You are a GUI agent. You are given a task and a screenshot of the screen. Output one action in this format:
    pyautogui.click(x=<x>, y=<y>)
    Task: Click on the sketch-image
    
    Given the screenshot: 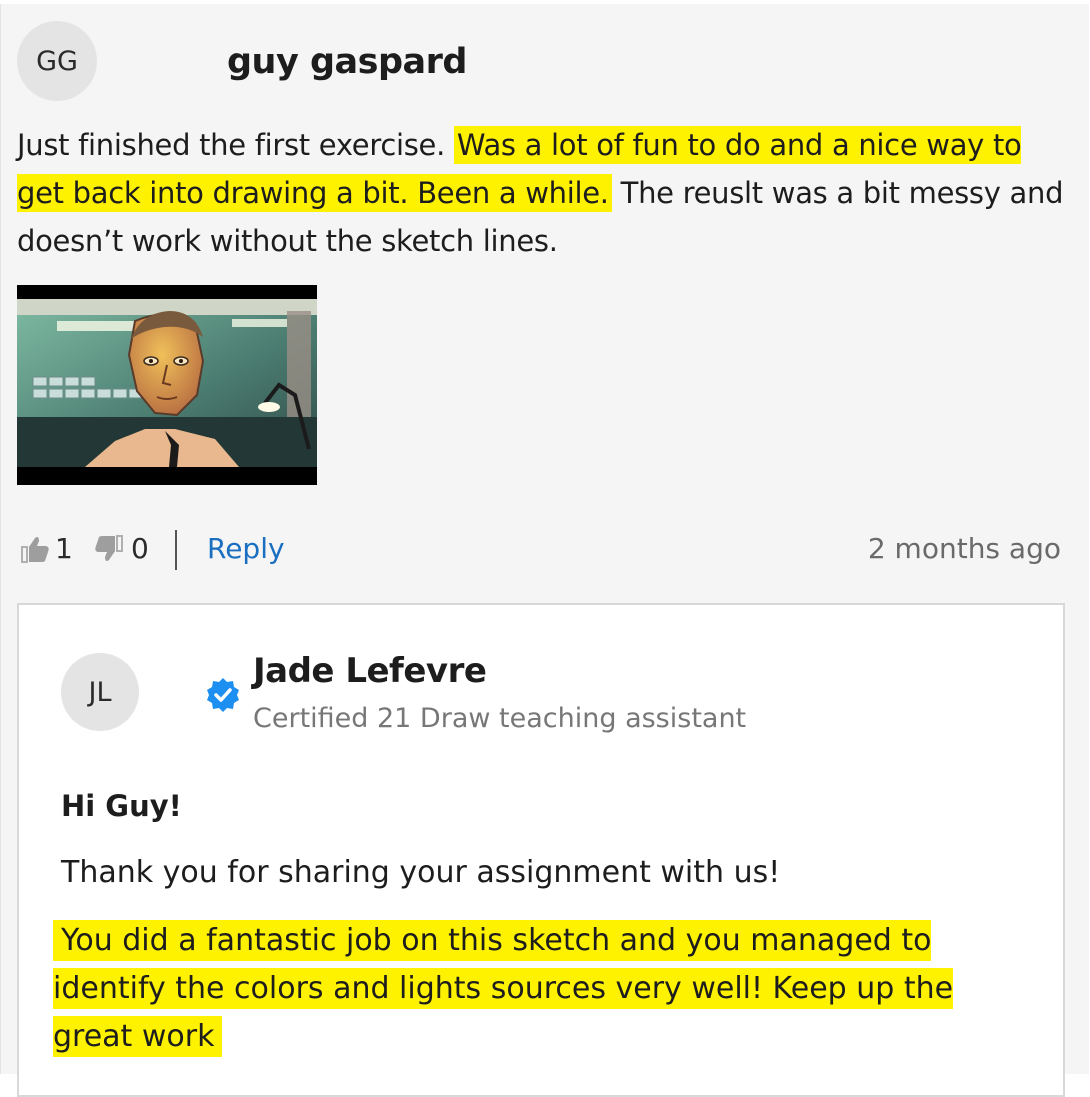 What is the action you would take?
    pyautogui.click(x=167, y=383)
    